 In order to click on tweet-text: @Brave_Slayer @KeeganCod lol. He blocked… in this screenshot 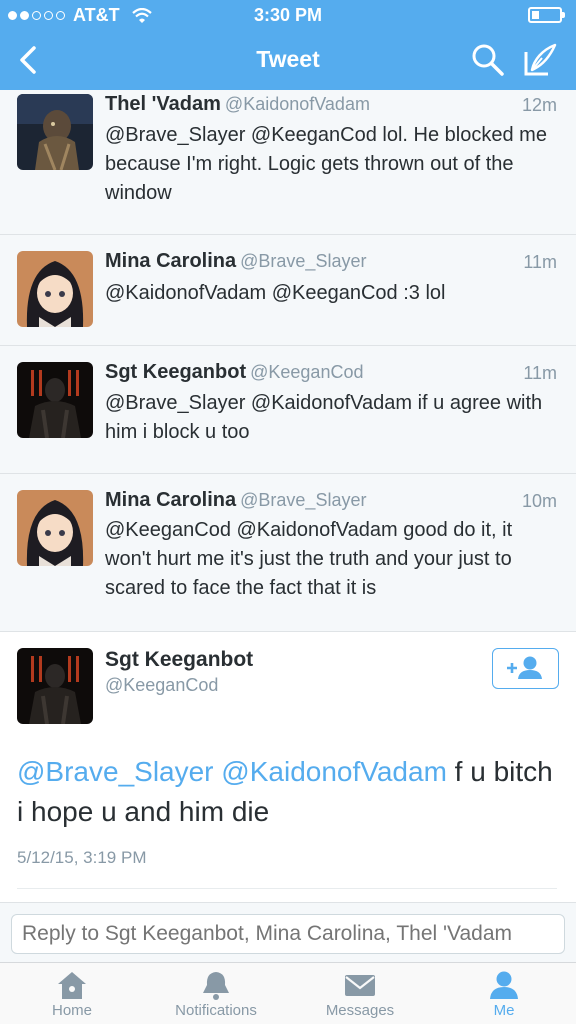, I will do `click(326, 164)`.